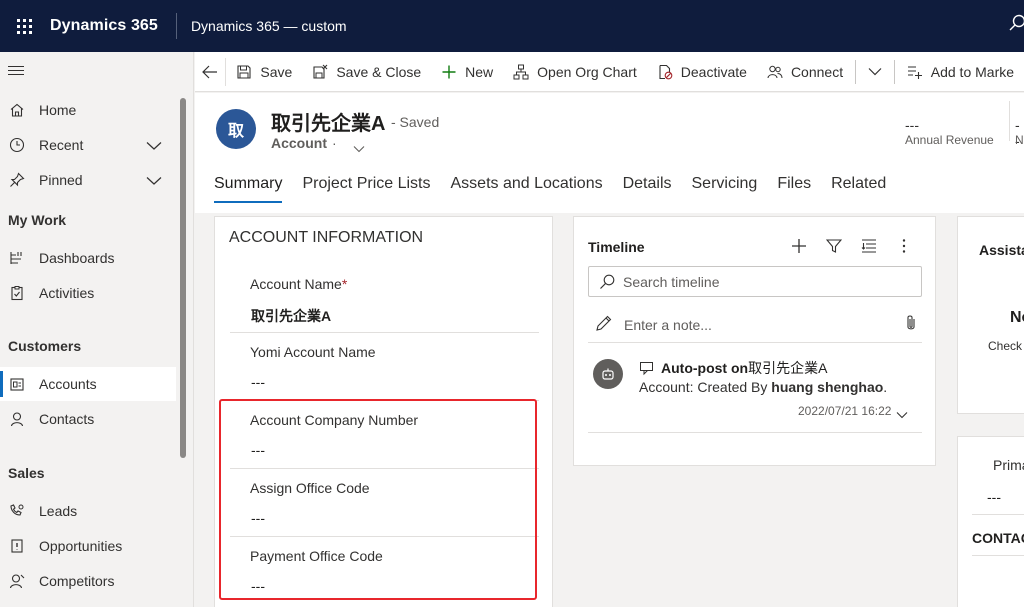 Image resolution: width=1024 pixels, height=607 pixels. What do you see at coordinates (384, 367) in the screenshot?
I see `field-yomi-account-name: Yomi Account Name ---` at bounding box center [384, 367].